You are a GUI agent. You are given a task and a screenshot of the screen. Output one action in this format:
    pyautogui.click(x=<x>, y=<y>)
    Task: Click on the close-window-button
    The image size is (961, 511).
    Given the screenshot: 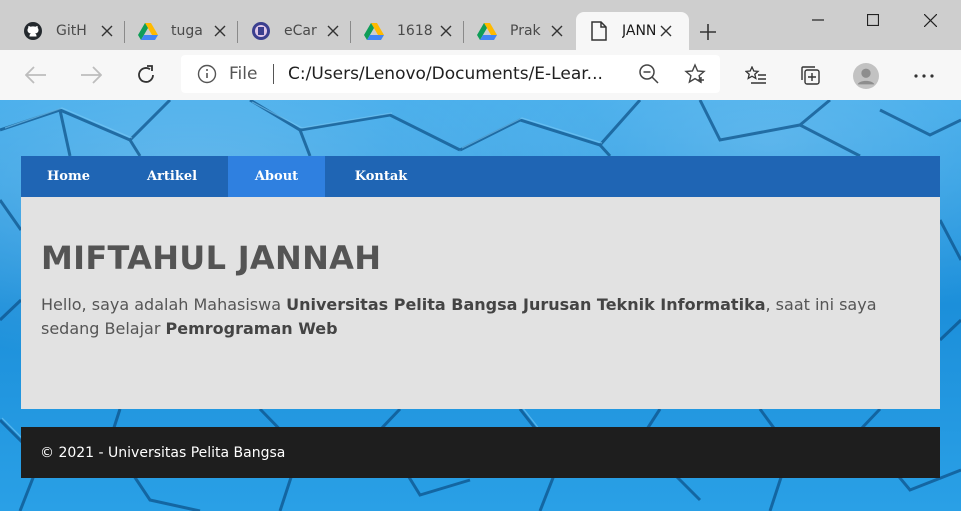 What is the action you would take?
    pyautogui.click(x=930, y=20)
    